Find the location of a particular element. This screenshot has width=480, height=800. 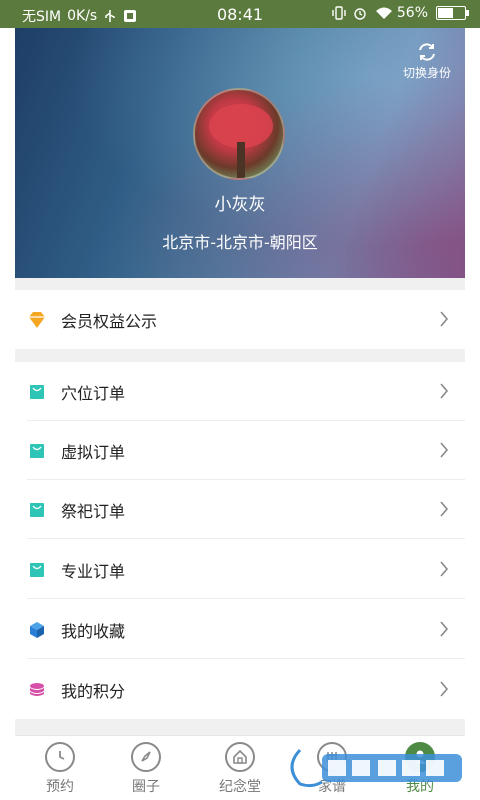

my-points-label: 我的积分 is located at coordinates (93, 691).